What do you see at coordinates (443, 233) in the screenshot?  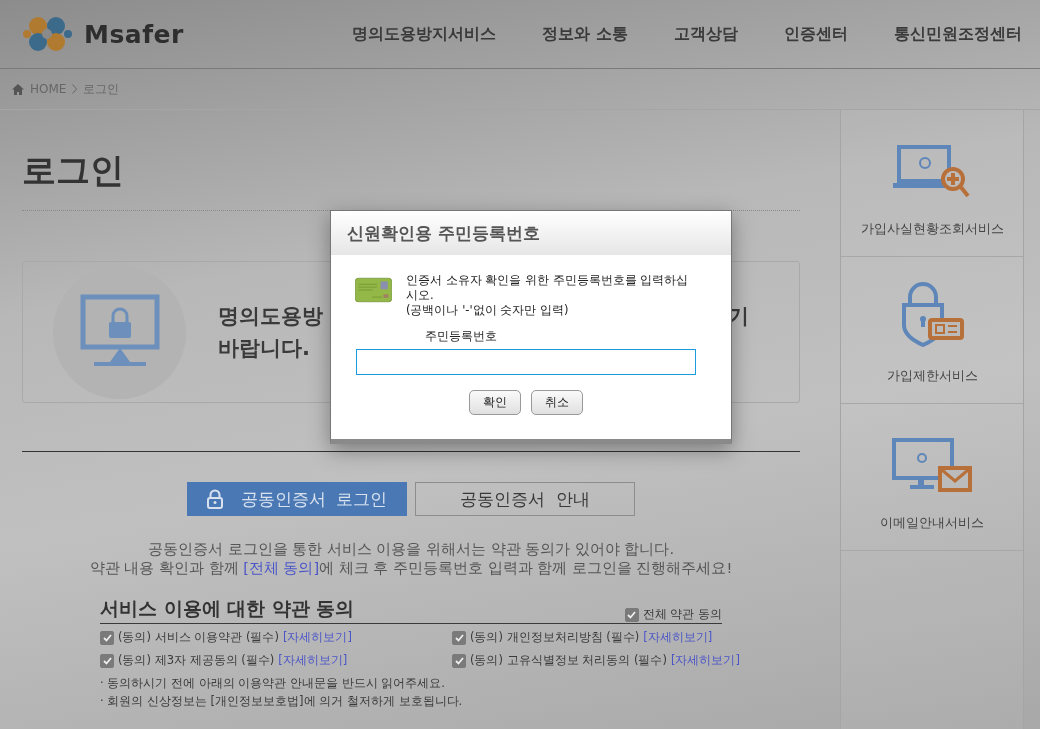 I see `dialog-title: 신원확인용 주민등록번호` at bounding box center [443, 233].